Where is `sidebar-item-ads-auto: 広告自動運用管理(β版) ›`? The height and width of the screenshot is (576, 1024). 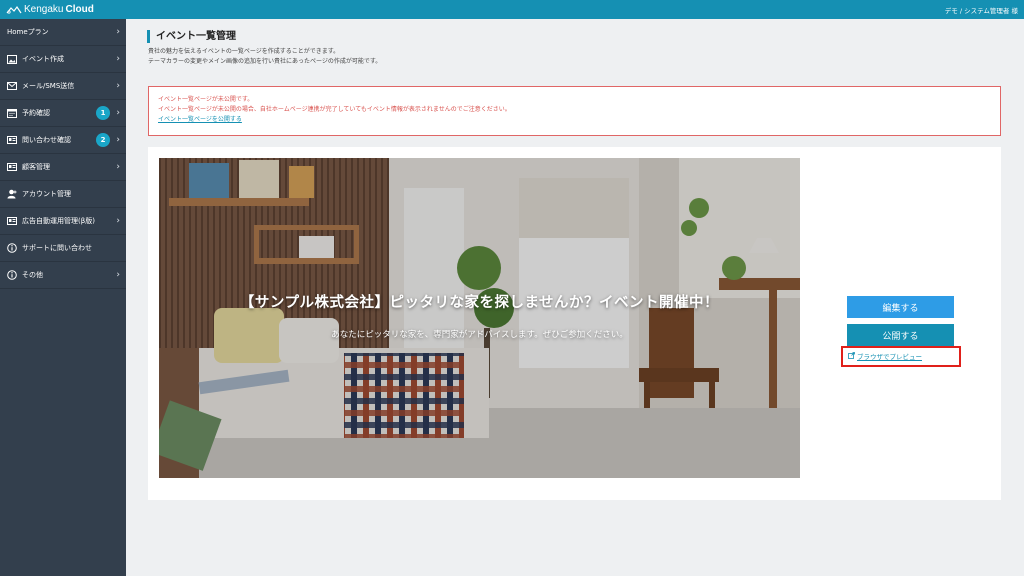 sidebar-item-ads-auto: 広告自動運用管理(β版) › is located at coordinates (63, 221).